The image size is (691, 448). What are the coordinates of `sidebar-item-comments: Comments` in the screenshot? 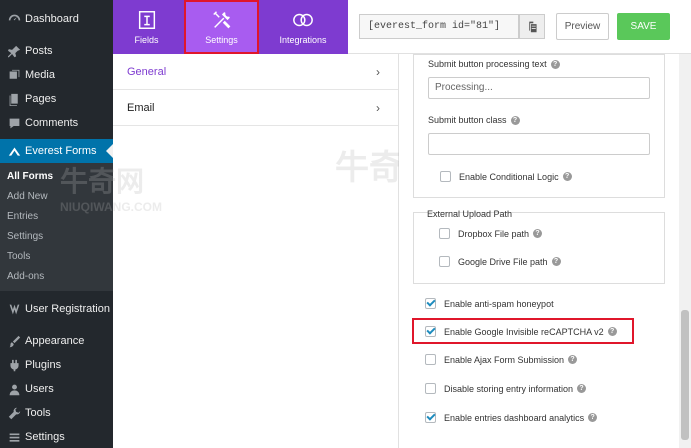 It's located at (56, 123).